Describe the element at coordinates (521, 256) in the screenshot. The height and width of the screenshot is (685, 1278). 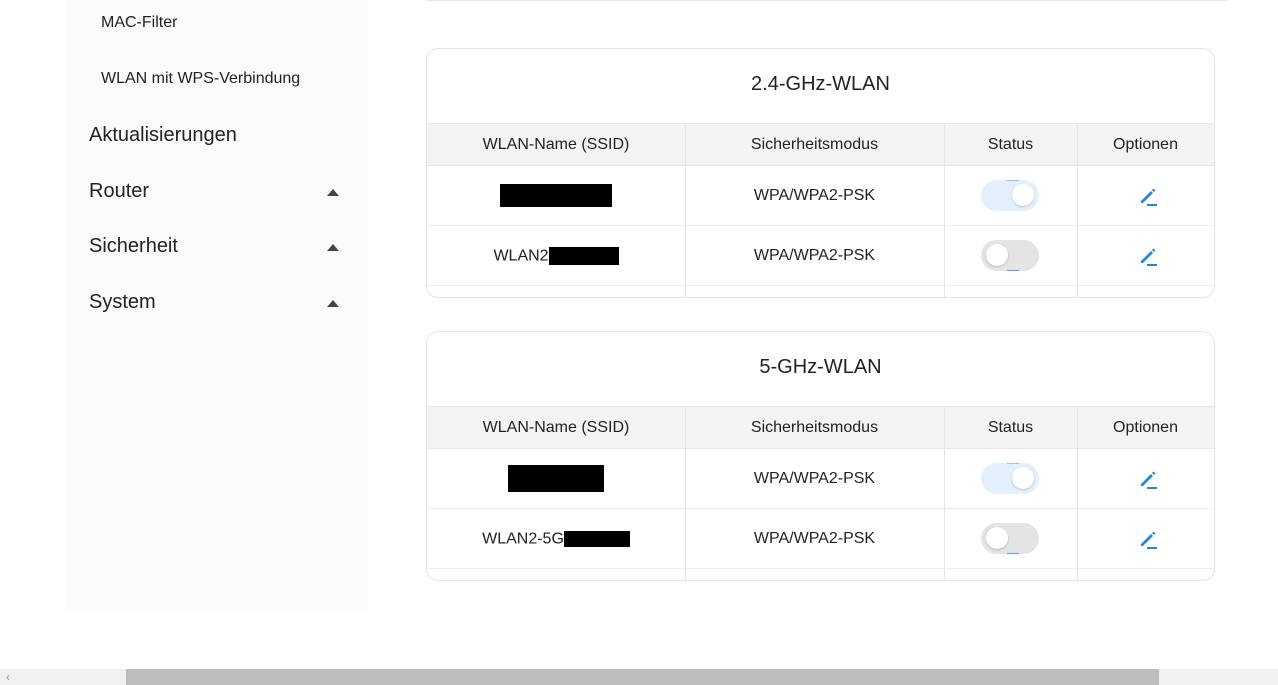
I see `ssid-text: WLAN2` at that location.